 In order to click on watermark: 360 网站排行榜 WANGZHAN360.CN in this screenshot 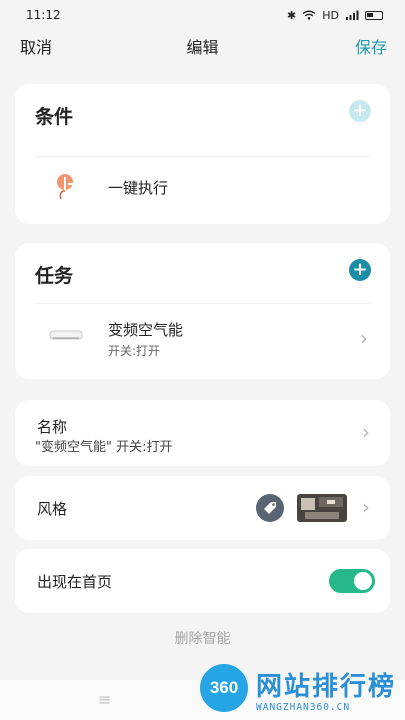, I will do `click(298, 690)`.